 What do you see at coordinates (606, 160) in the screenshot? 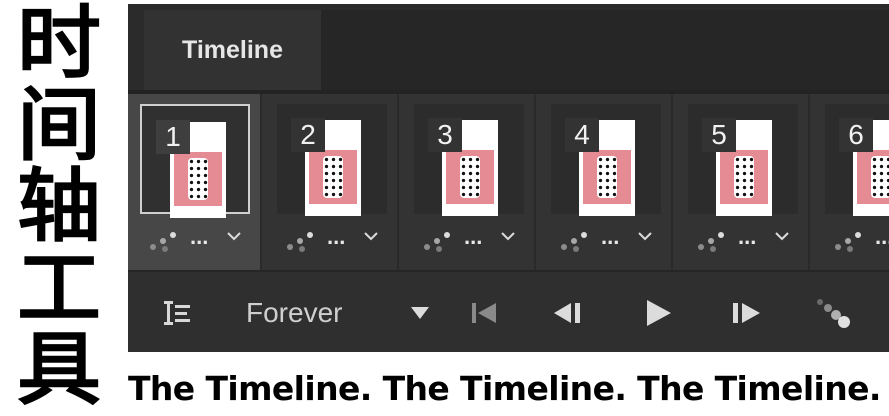
I see `frame-thumbnail: 4` at bounding box center [606, 160].